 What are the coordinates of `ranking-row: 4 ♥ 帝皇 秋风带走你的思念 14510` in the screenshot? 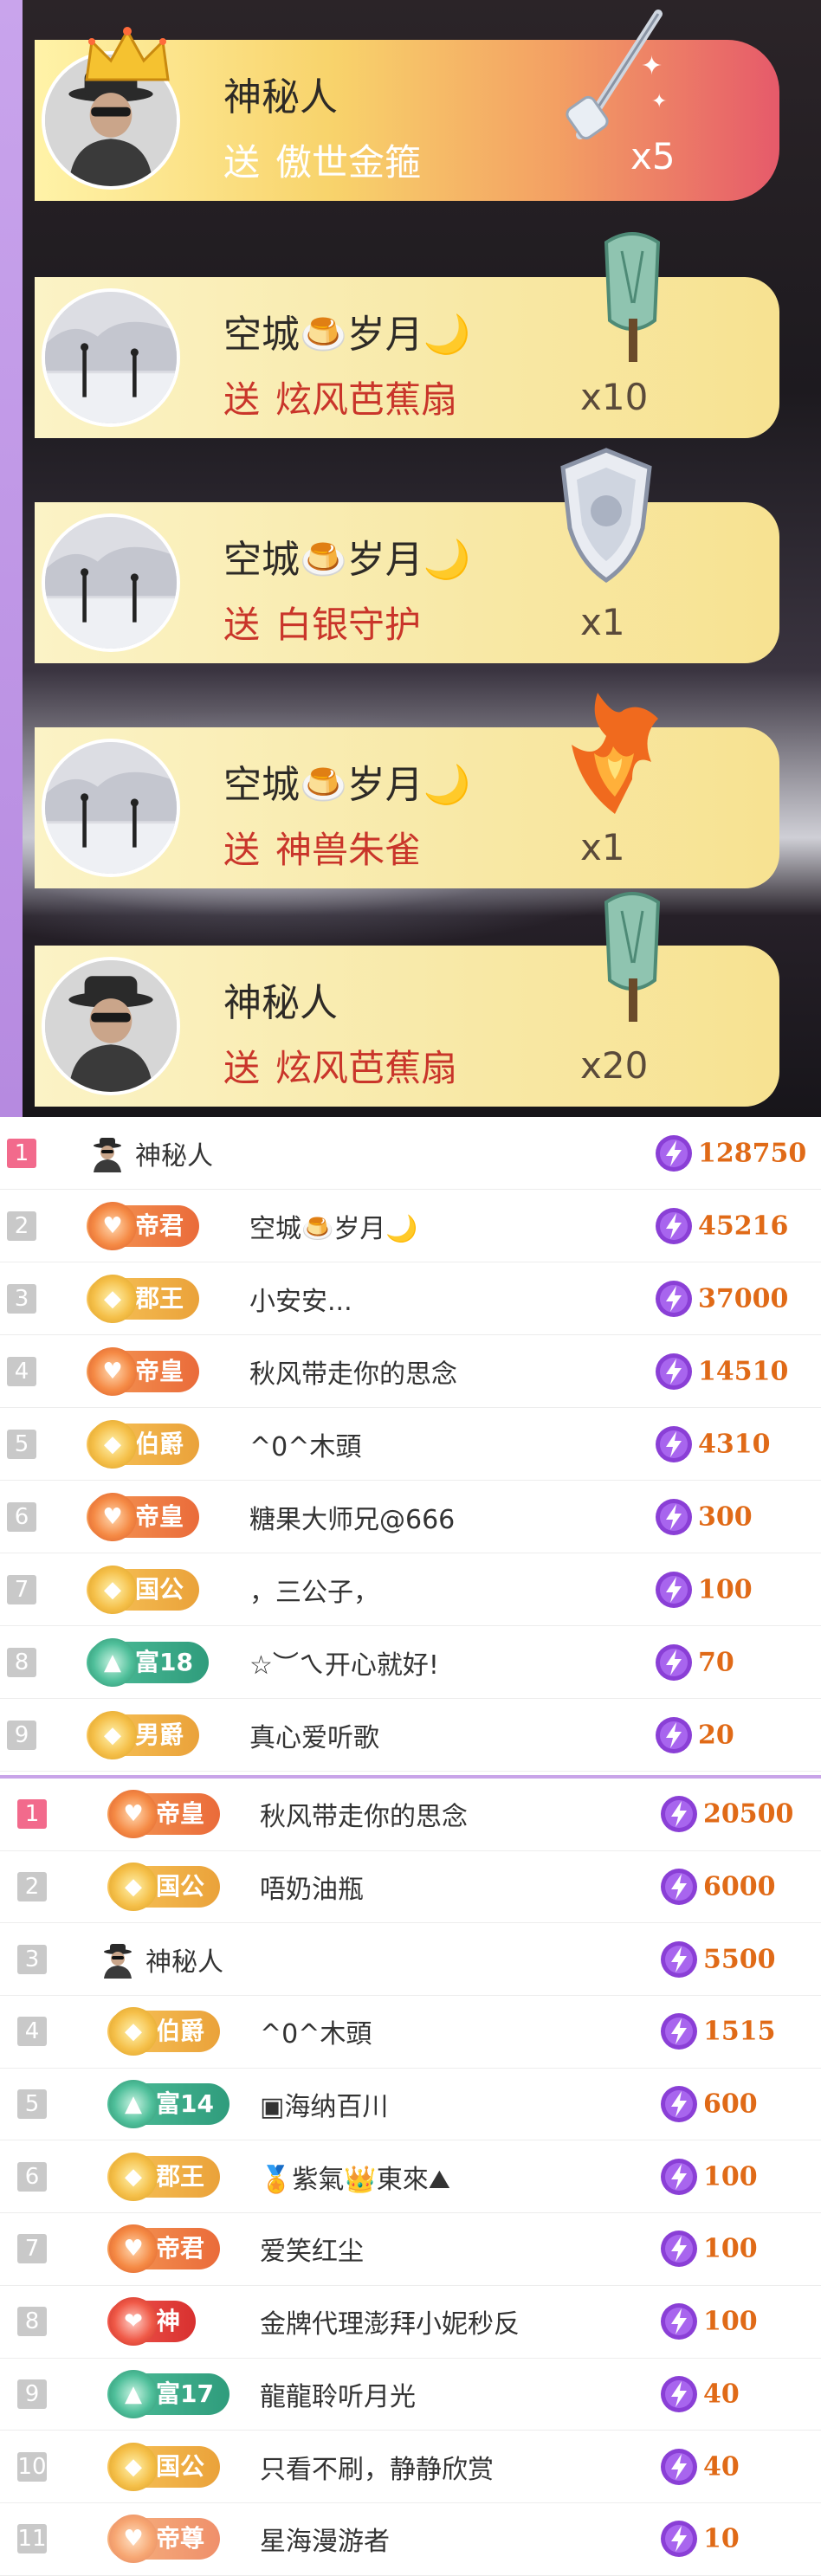 It's located at (411, 1371).